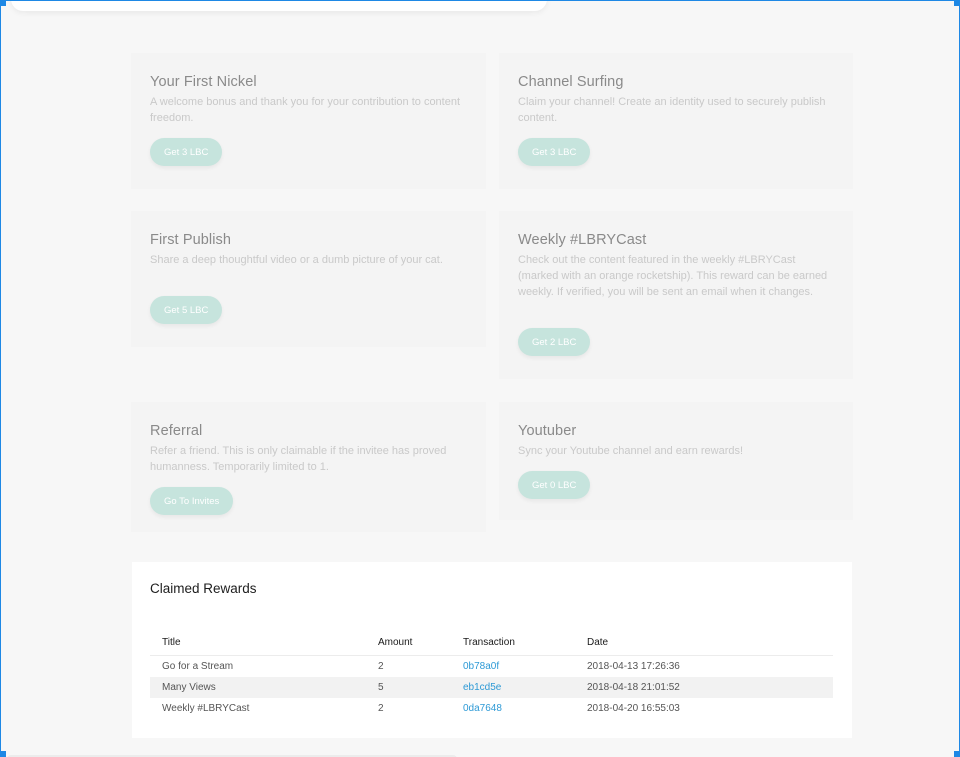  Describe the element at coordinates (554, 485) in the screenshot. I see `claim-reward-button: Get 0 LBC` at that location.